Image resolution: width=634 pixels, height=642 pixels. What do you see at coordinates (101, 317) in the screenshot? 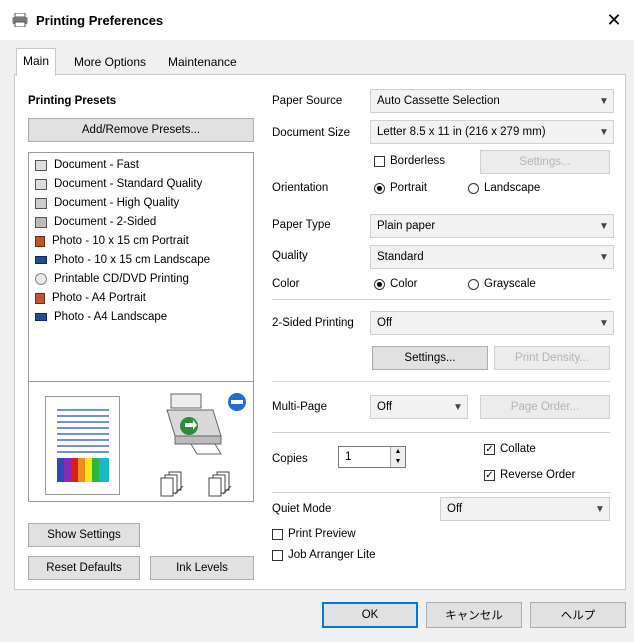
I see `preset-item: Photo - A4 Landscape` at bounding box center [101, 317].